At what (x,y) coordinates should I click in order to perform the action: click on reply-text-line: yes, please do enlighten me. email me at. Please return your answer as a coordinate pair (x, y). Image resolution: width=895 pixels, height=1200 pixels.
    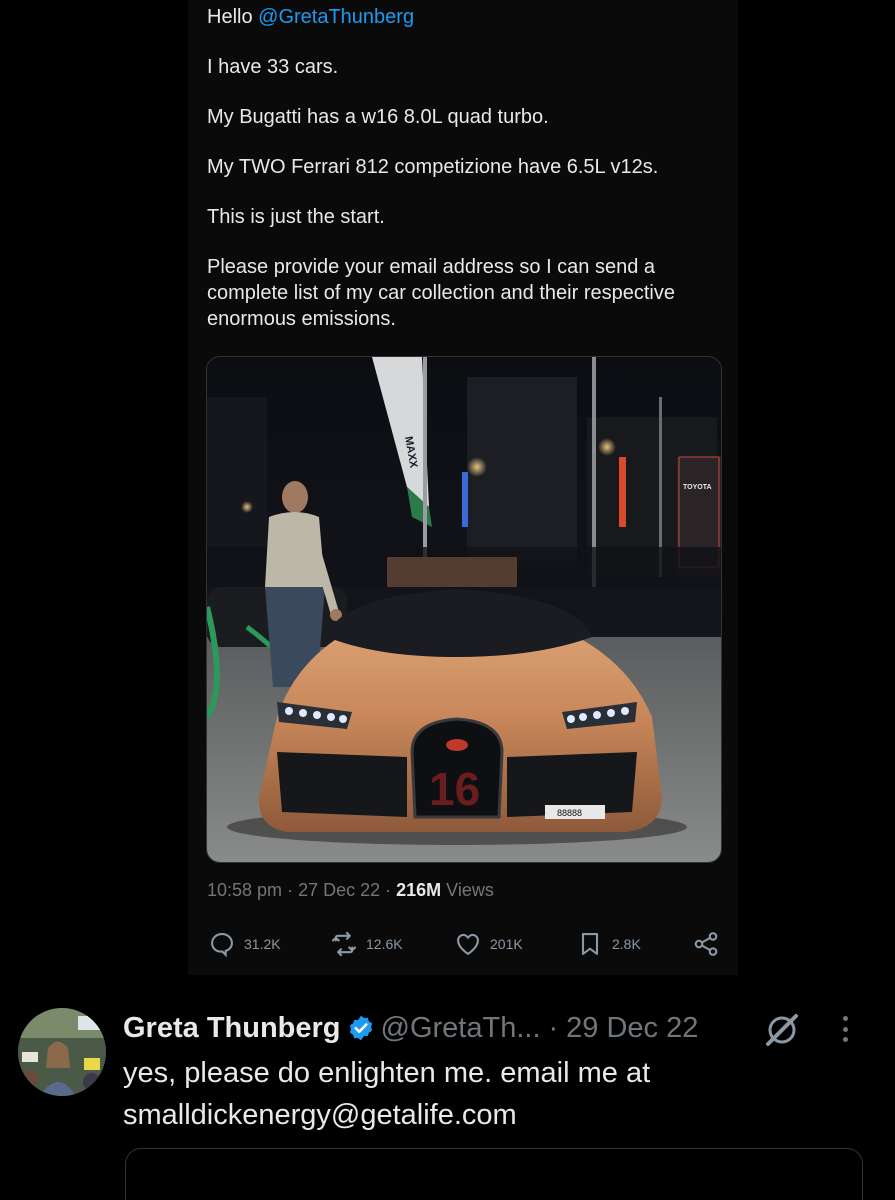
    Looking at the image, I should click on (387, 1073).